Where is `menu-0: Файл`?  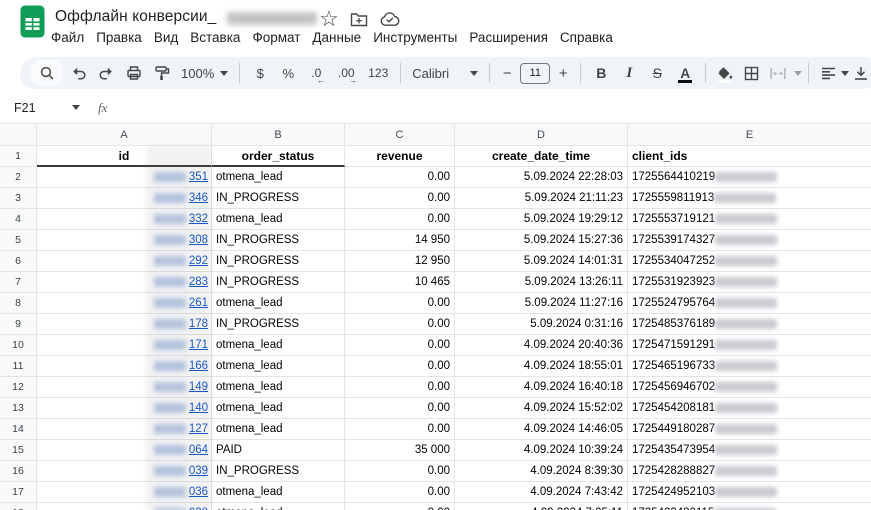
menu-0: Файл is located at coordinates (67, 37).